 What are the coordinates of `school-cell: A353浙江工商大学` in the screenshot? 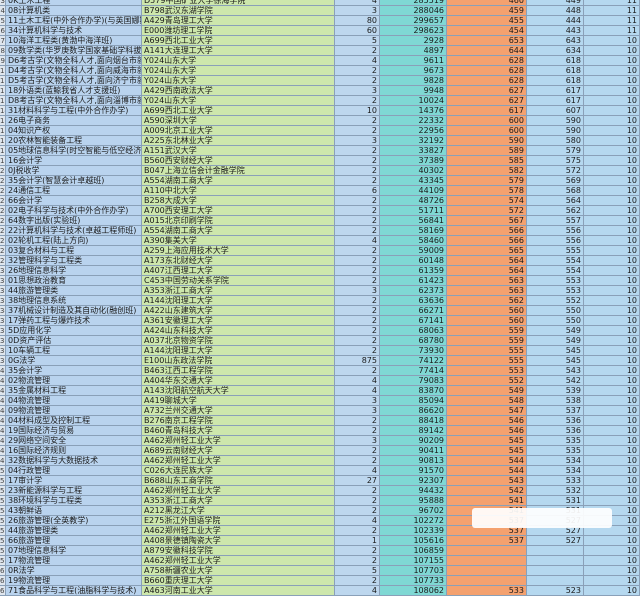 It's located at (238, 291).